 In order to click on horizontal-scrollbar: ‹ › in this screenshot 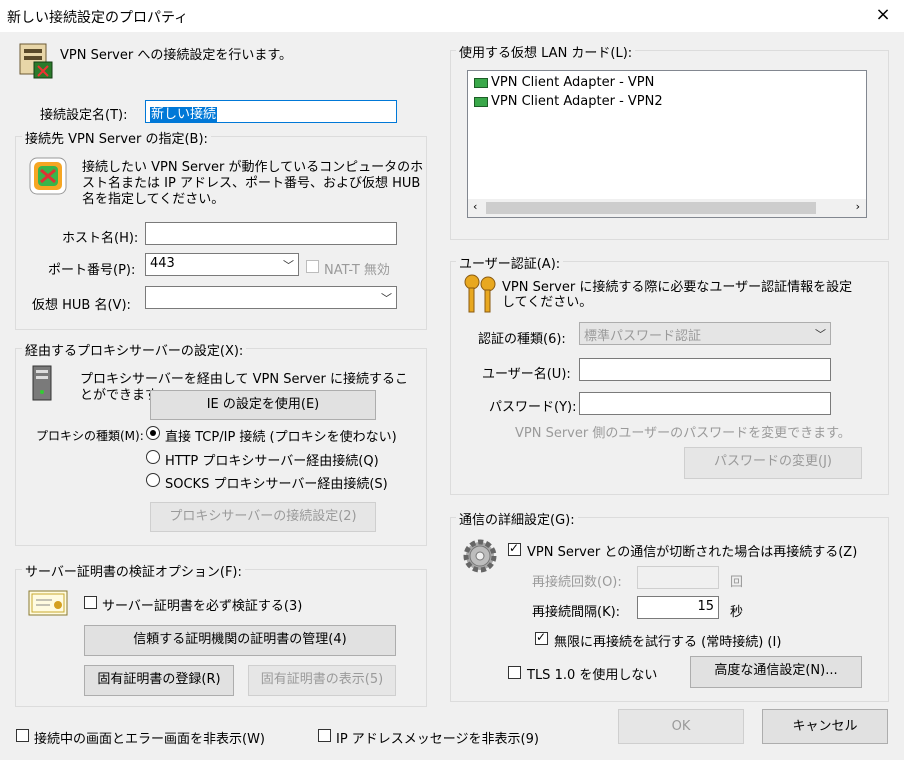, I will do `click(667, 208)`.